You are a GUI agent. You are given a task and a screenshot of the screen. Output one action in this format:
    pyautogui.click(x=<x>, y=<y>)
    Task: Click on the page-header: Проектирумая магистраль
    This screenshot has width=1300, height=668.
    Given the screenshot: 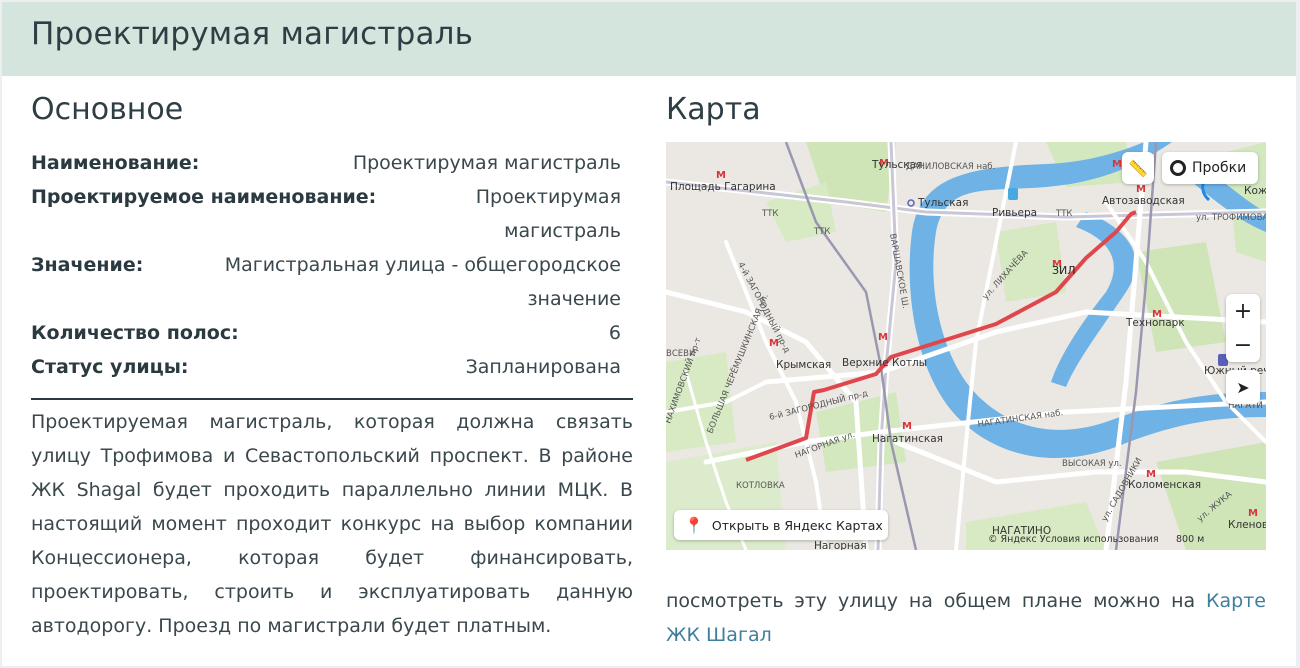 What is the action you would take?
    pyautogui.click(x=649, y=39)
    